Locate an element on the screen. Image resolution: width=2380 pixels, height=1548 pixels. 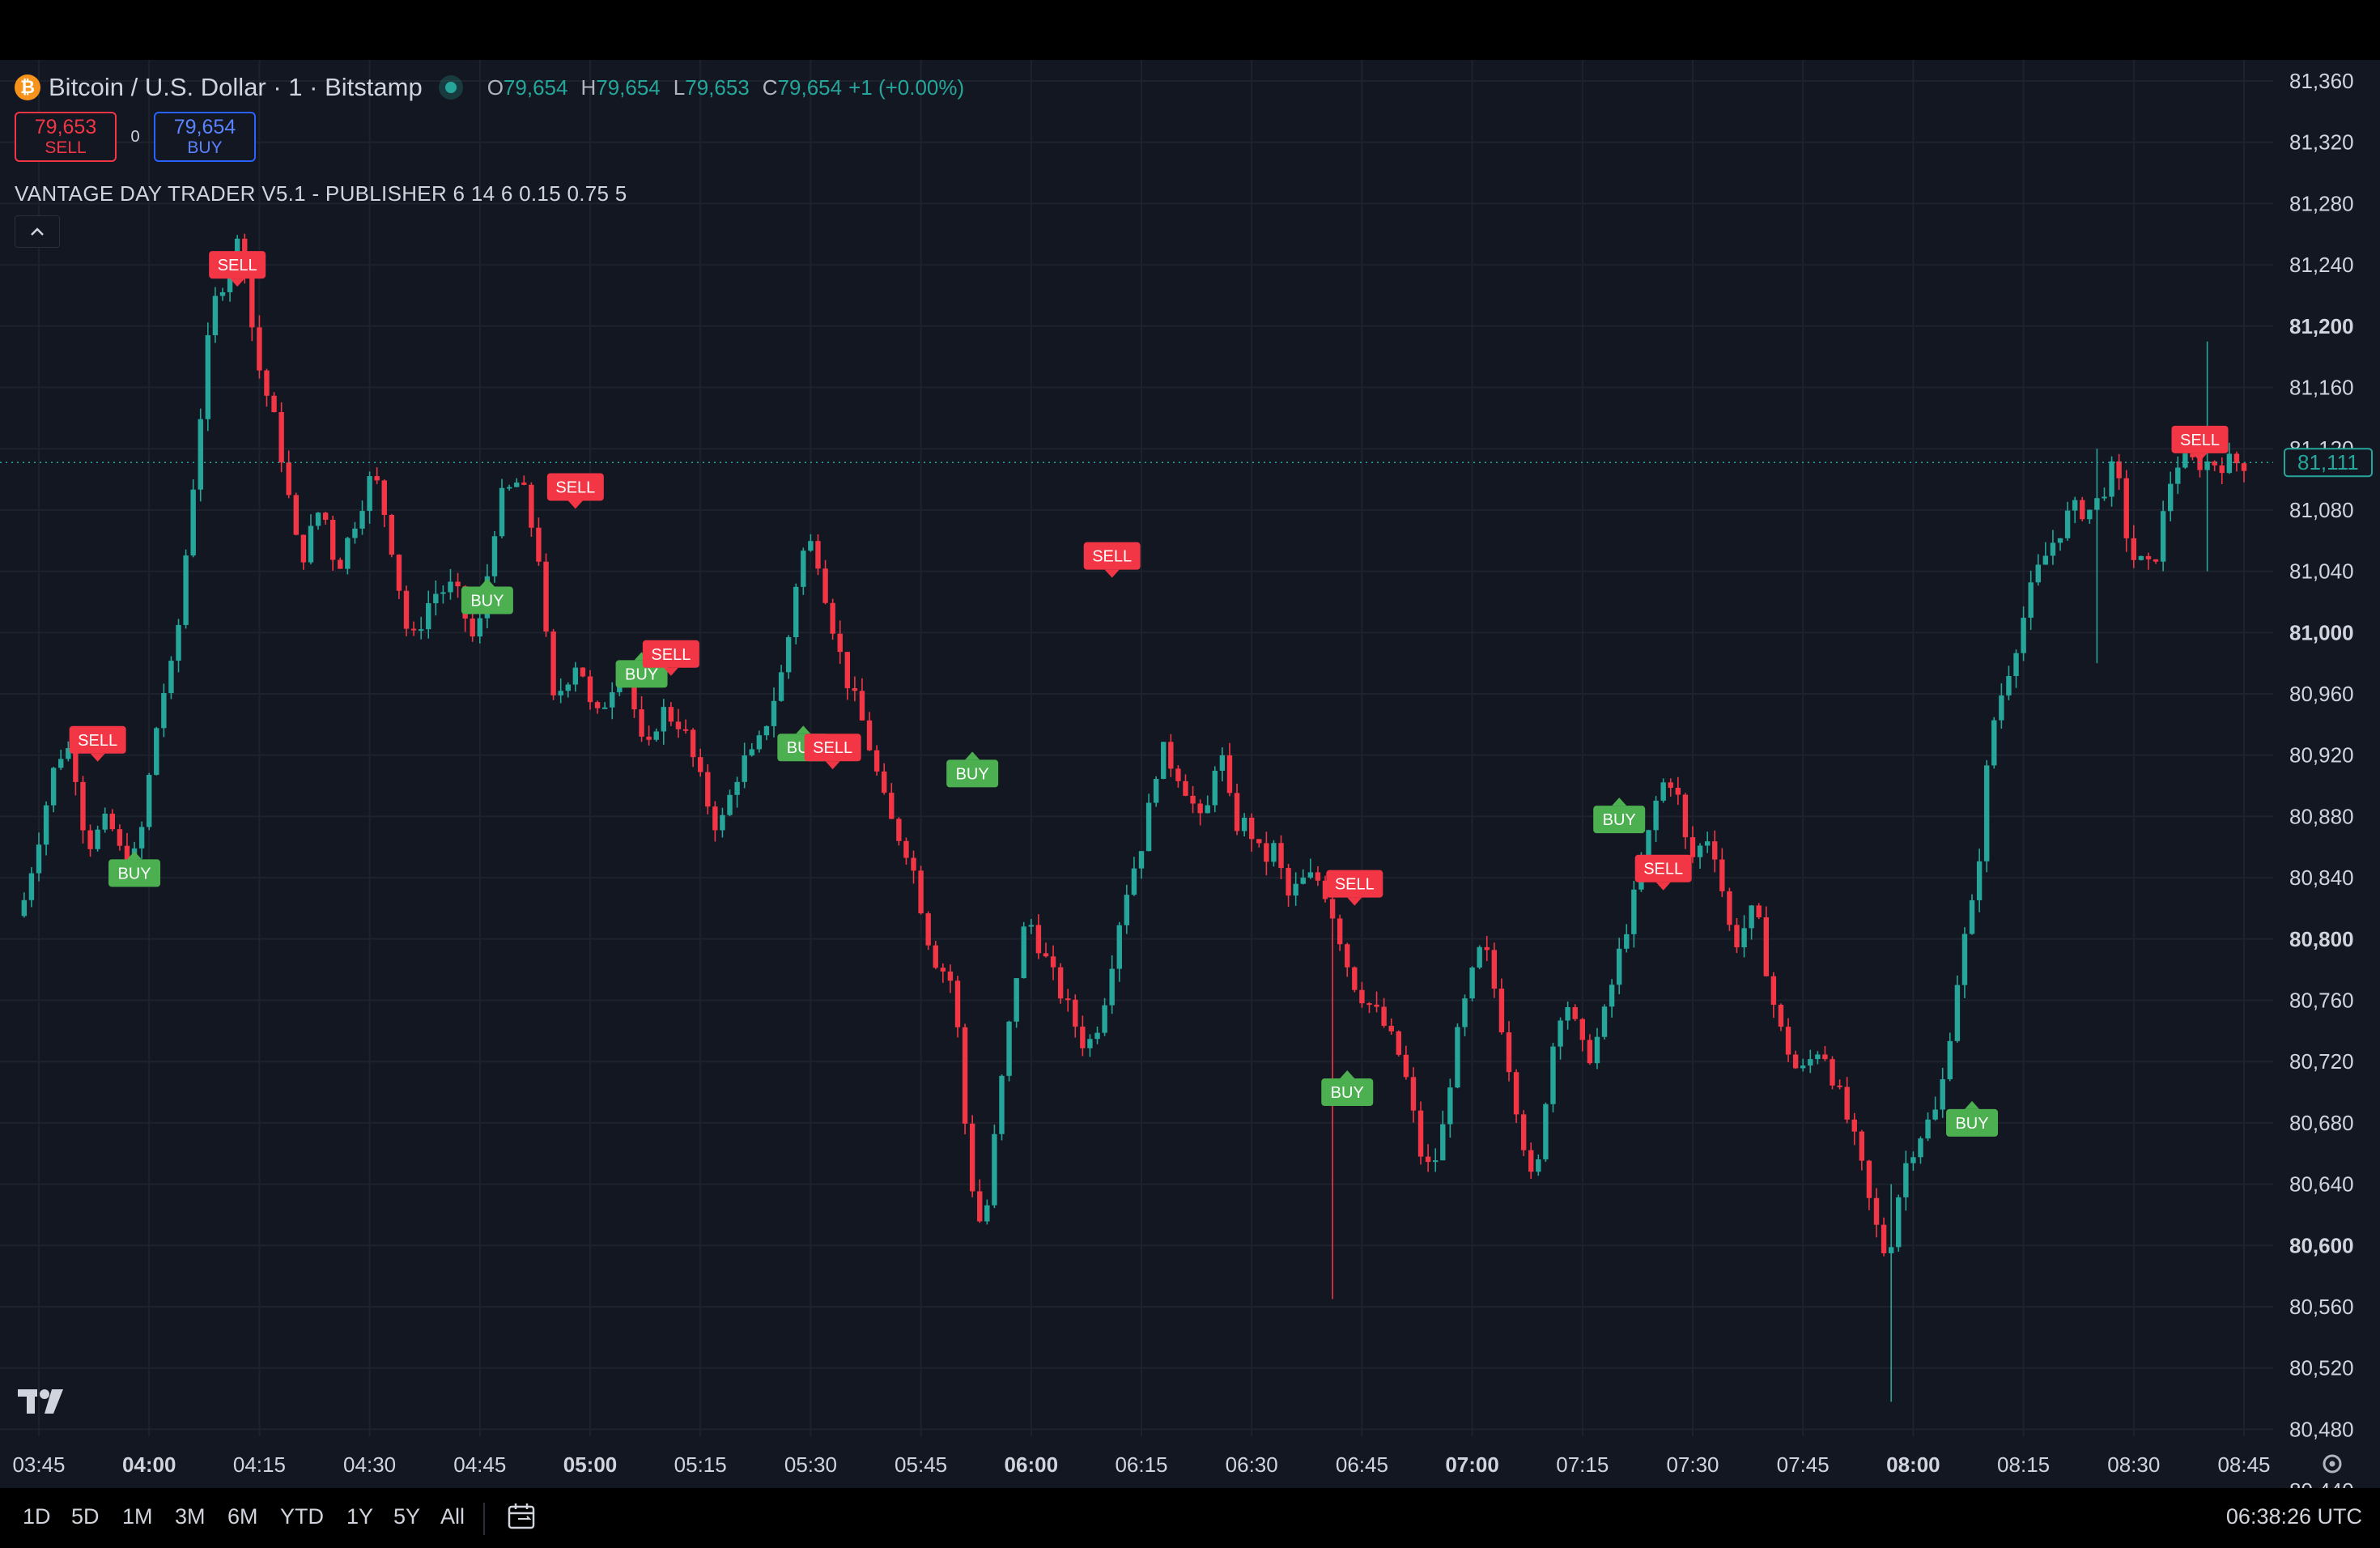
price-axis-label: 80,920 is located at coordinates (2321, 756).